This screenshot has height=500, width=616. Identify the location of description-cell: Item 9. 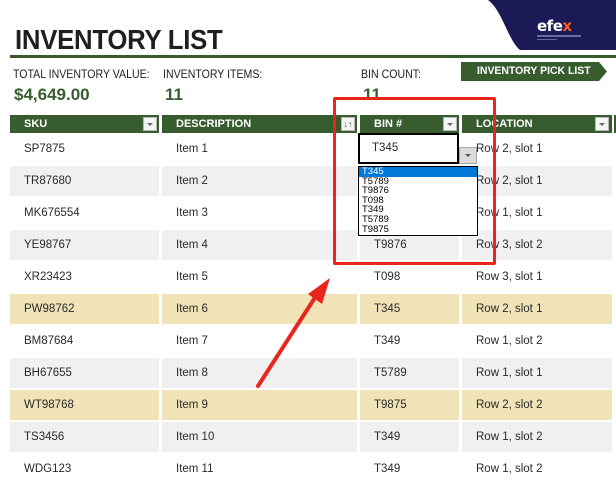
(259, 405).